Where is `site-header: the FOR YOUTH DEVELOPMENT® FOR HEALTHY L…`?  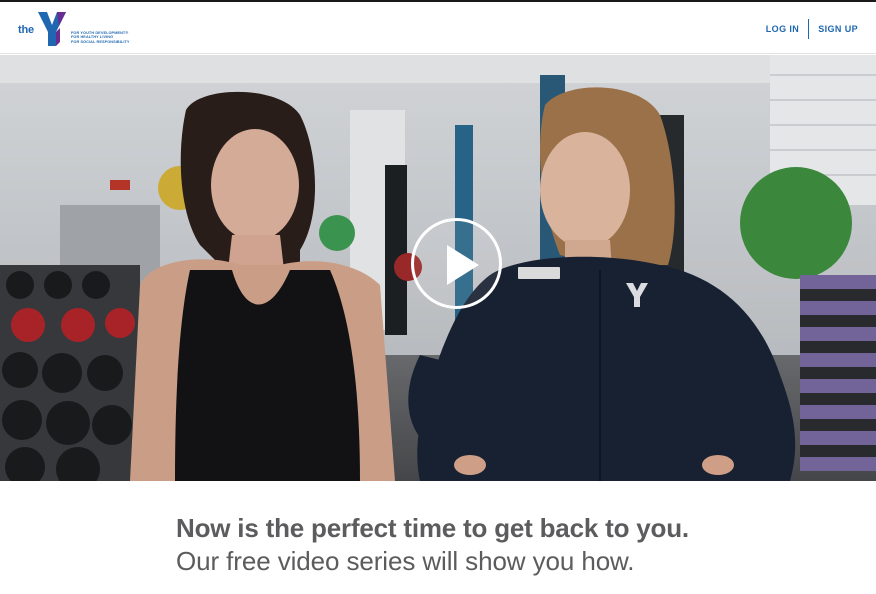 site-header: the FOR YOUTH DEVELOPMENT® FOR HEALTHY L… is located at coordinates (438, 28).